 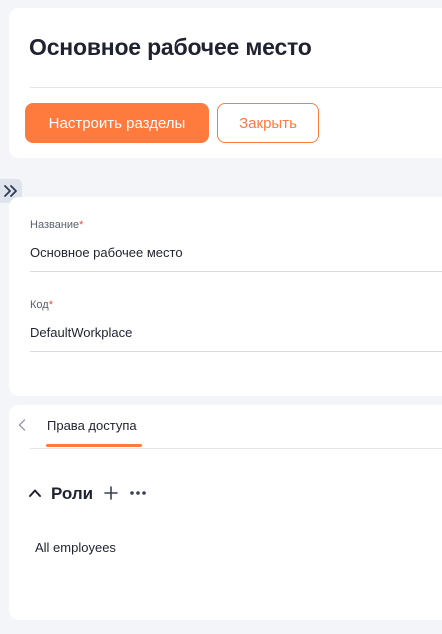 I want to click on more-horizontal-icon, so click(x=138, y=493).